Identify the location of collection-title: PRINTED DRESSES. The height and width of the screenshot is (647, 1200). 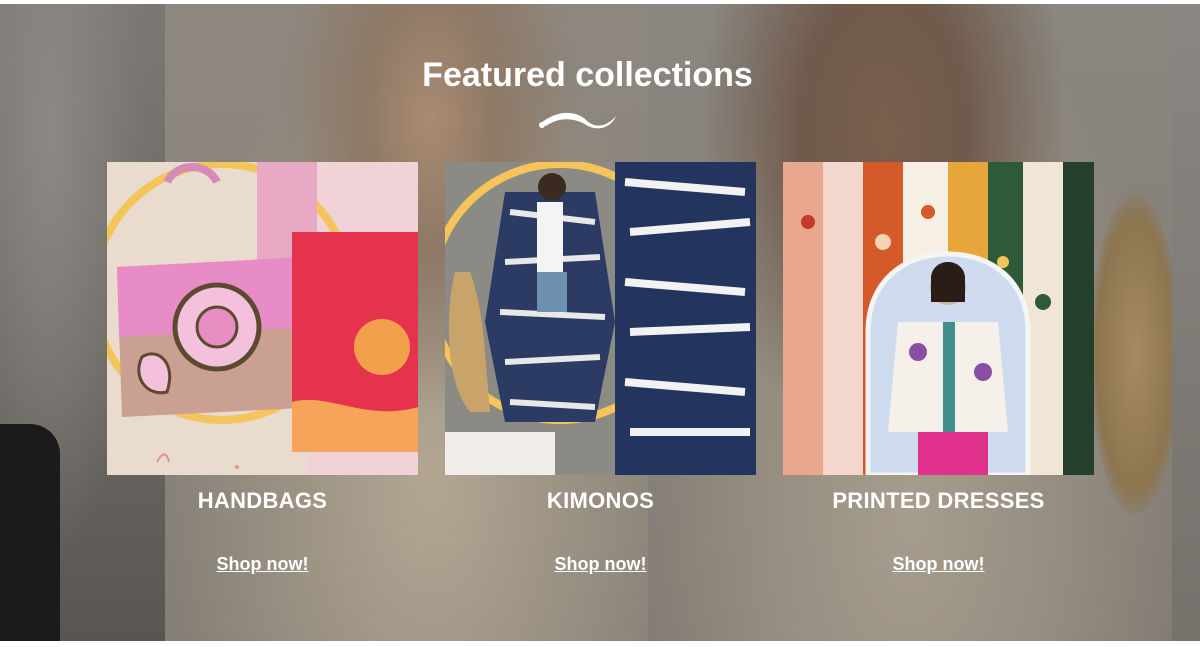
(938, 500).